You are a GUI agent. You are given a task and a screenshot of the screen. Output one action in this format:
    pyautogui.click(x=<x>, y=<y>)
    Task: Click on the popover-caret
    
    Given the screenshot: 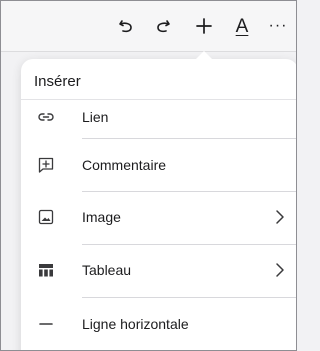 What is the action you would take?
    pyautogui.click(x=204, y=55)
    